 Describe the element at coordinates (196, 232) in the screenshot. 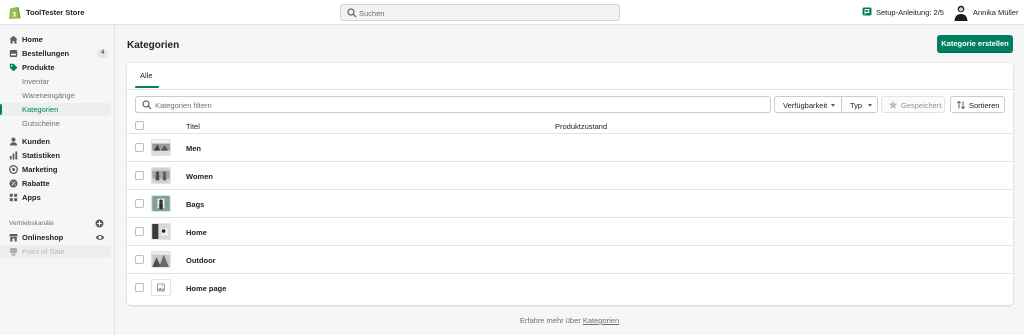

I see `collection-title: Home` at that location.